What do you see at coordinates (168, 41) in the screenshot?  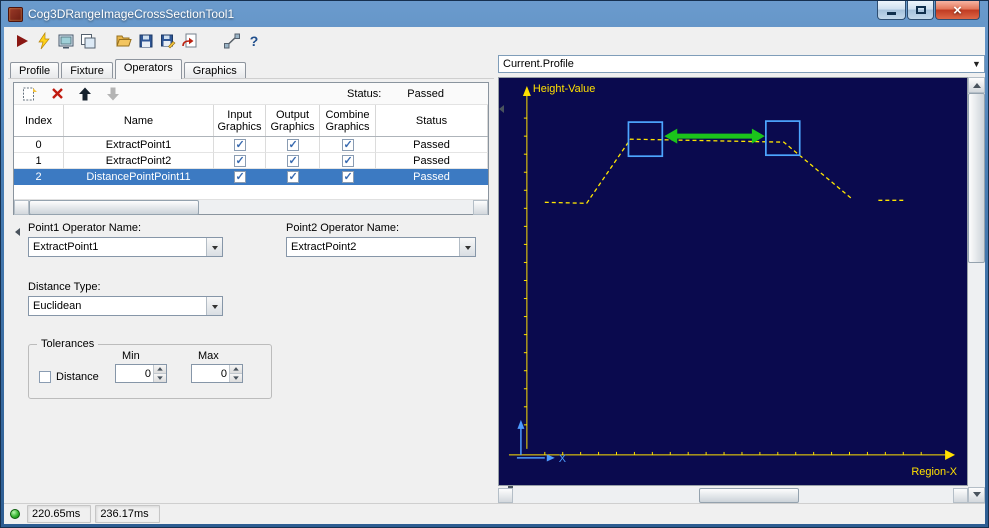 I see `save-tool-as-button` at bounding box center [168, 41].